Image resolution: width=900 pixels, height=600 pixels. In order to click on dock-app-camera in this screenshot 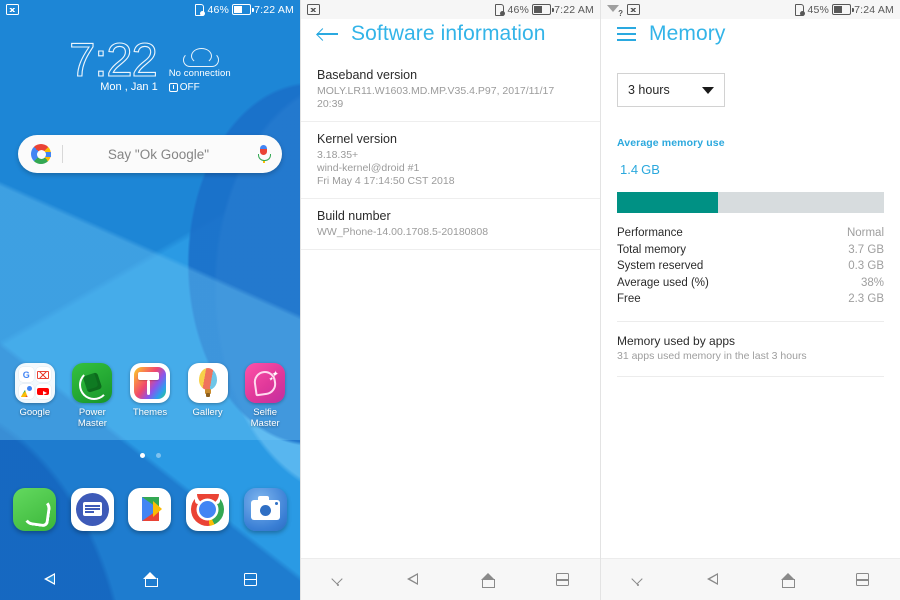, I will do `click(265, 509)`.